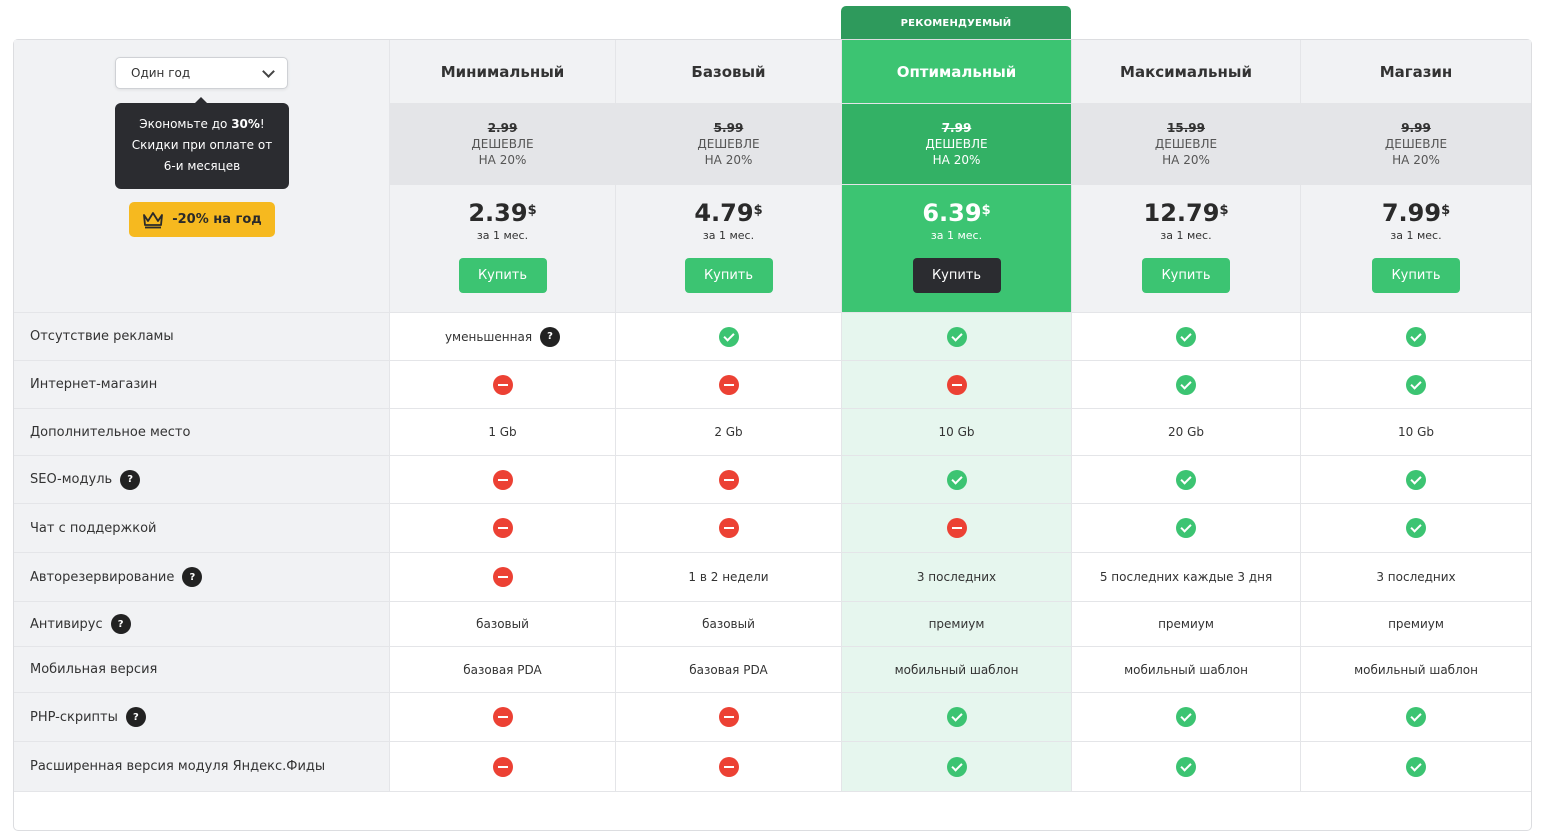  I want to click on price-cell: 4.79$ за 1 мес. Купить, so click(729, 249).